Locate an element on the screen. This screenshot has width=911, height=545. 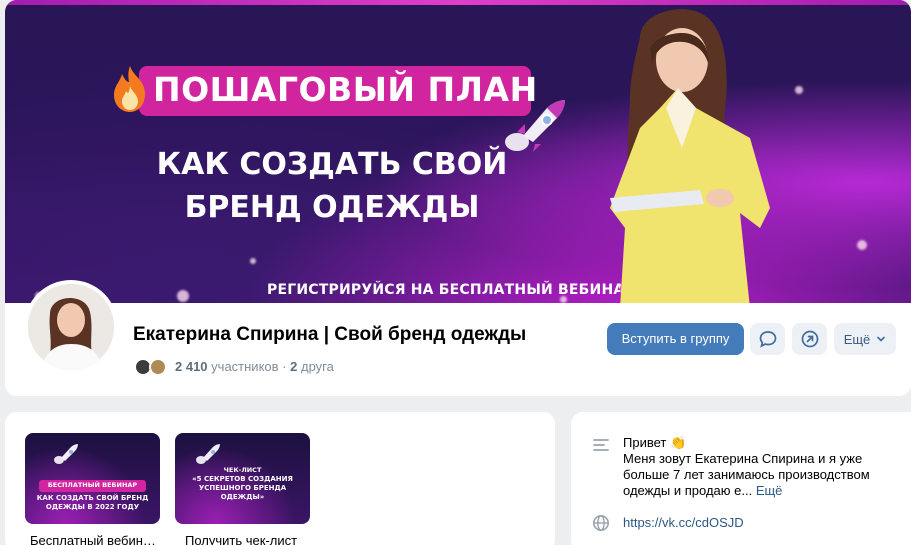
group-name: Екатерина Спирина | Свой бренд одежды is located at coordinates (330, 334).